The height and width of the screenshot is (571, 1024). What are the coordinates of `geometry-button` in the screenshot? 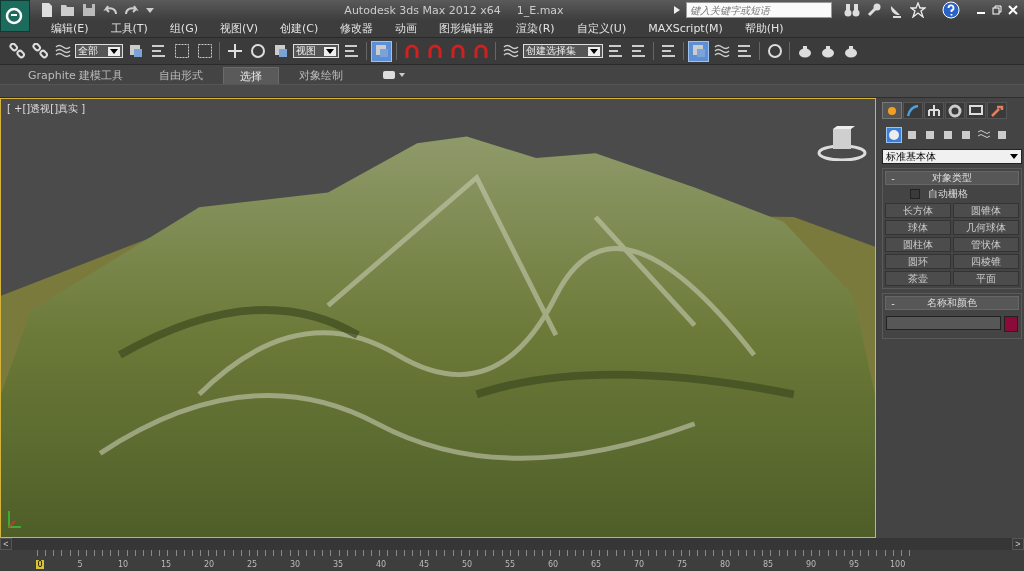 It's located at (894, 135).